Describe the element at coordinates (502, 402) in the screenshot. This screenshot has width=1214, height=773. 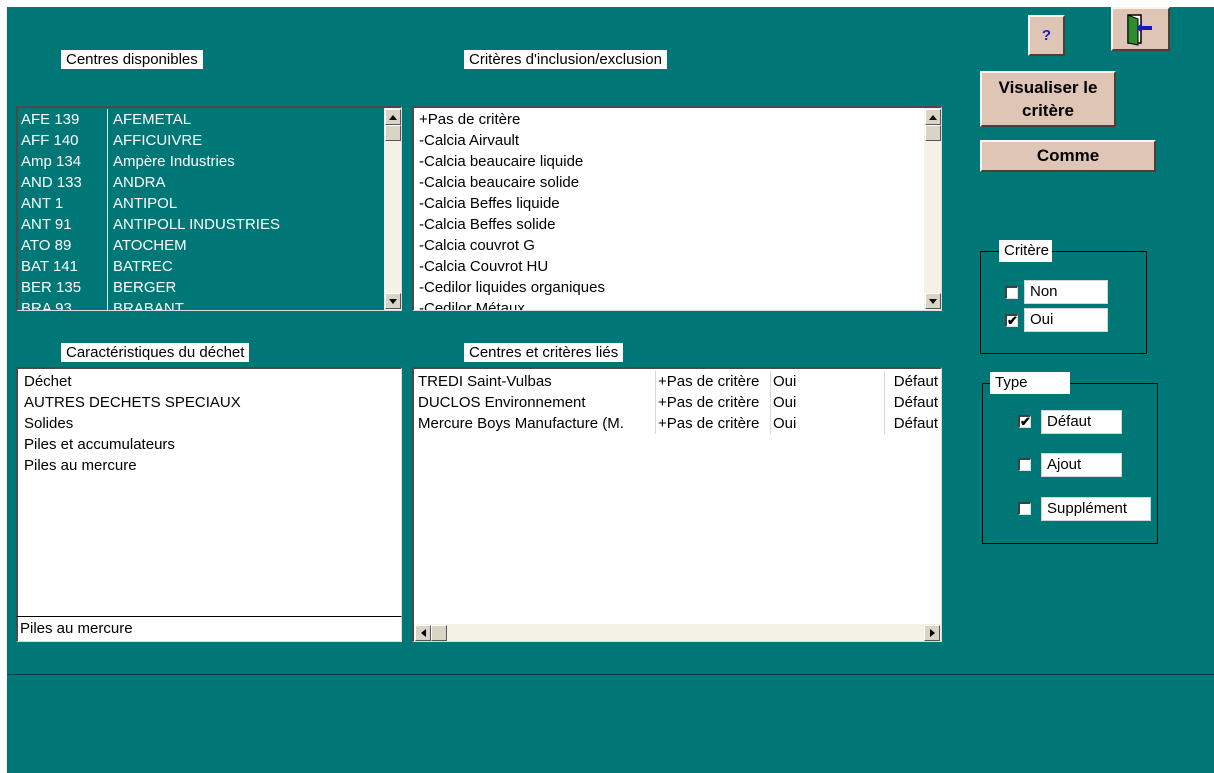
I see `centre-cell: DUCLOS Environnement` at that location.